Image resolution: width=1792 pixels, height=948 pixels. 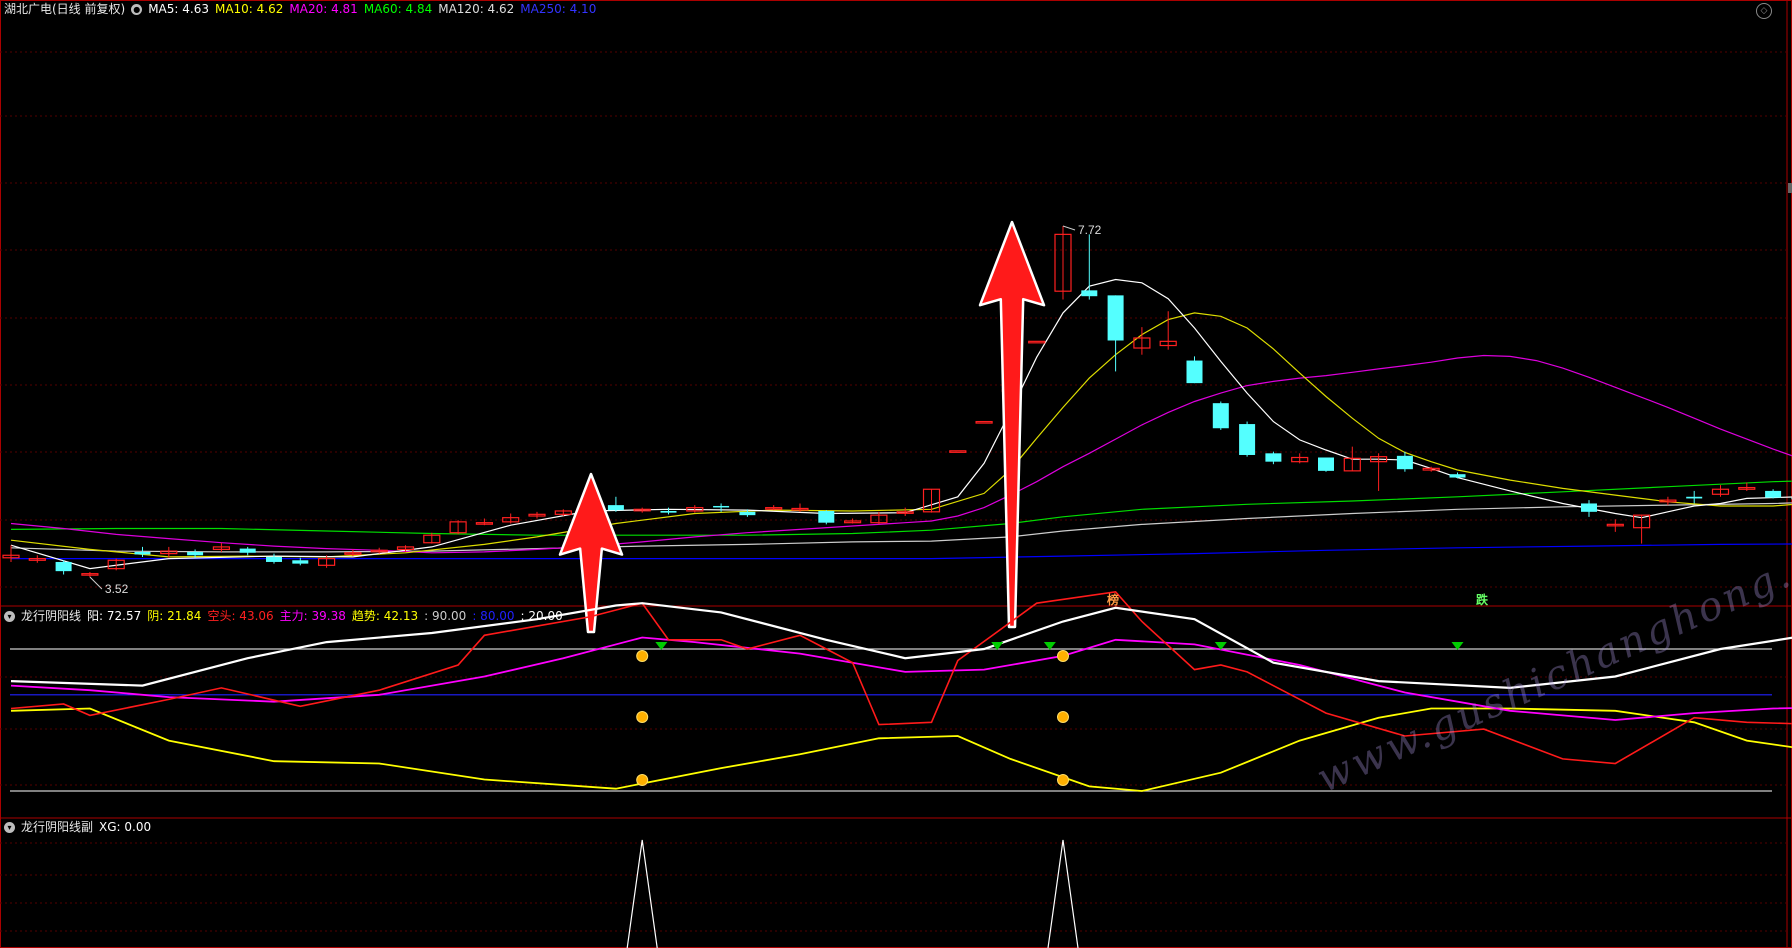 What do you see at coordinates (445, 616) in the screenshot?
I see `level-90-label: : 90.00` at bounding box center [445, 616].